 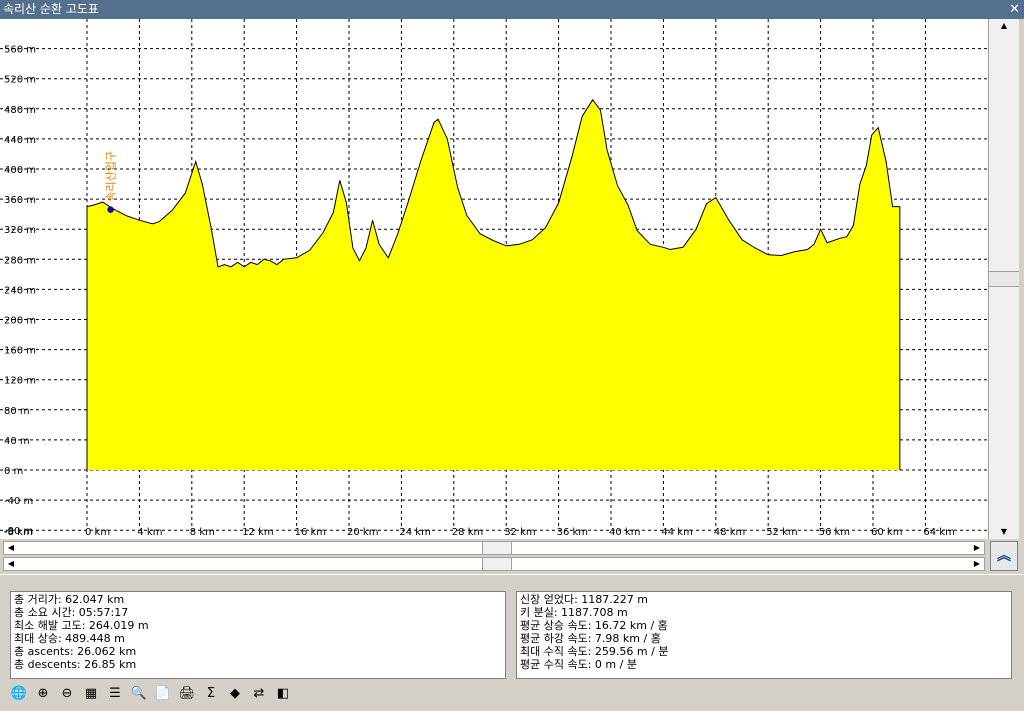 I want to click on x-tick-label: 52 km, so click(x=781, y=532).